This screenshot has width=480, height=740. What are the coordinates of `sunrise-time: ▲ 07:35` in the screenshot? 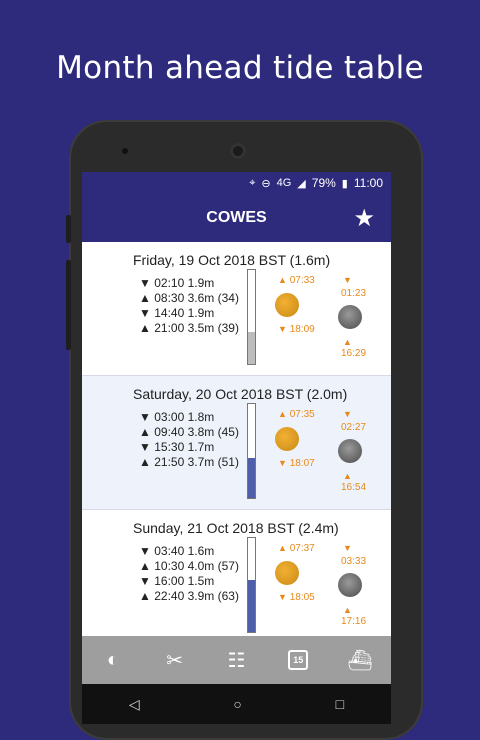 It's located at (296, 414).